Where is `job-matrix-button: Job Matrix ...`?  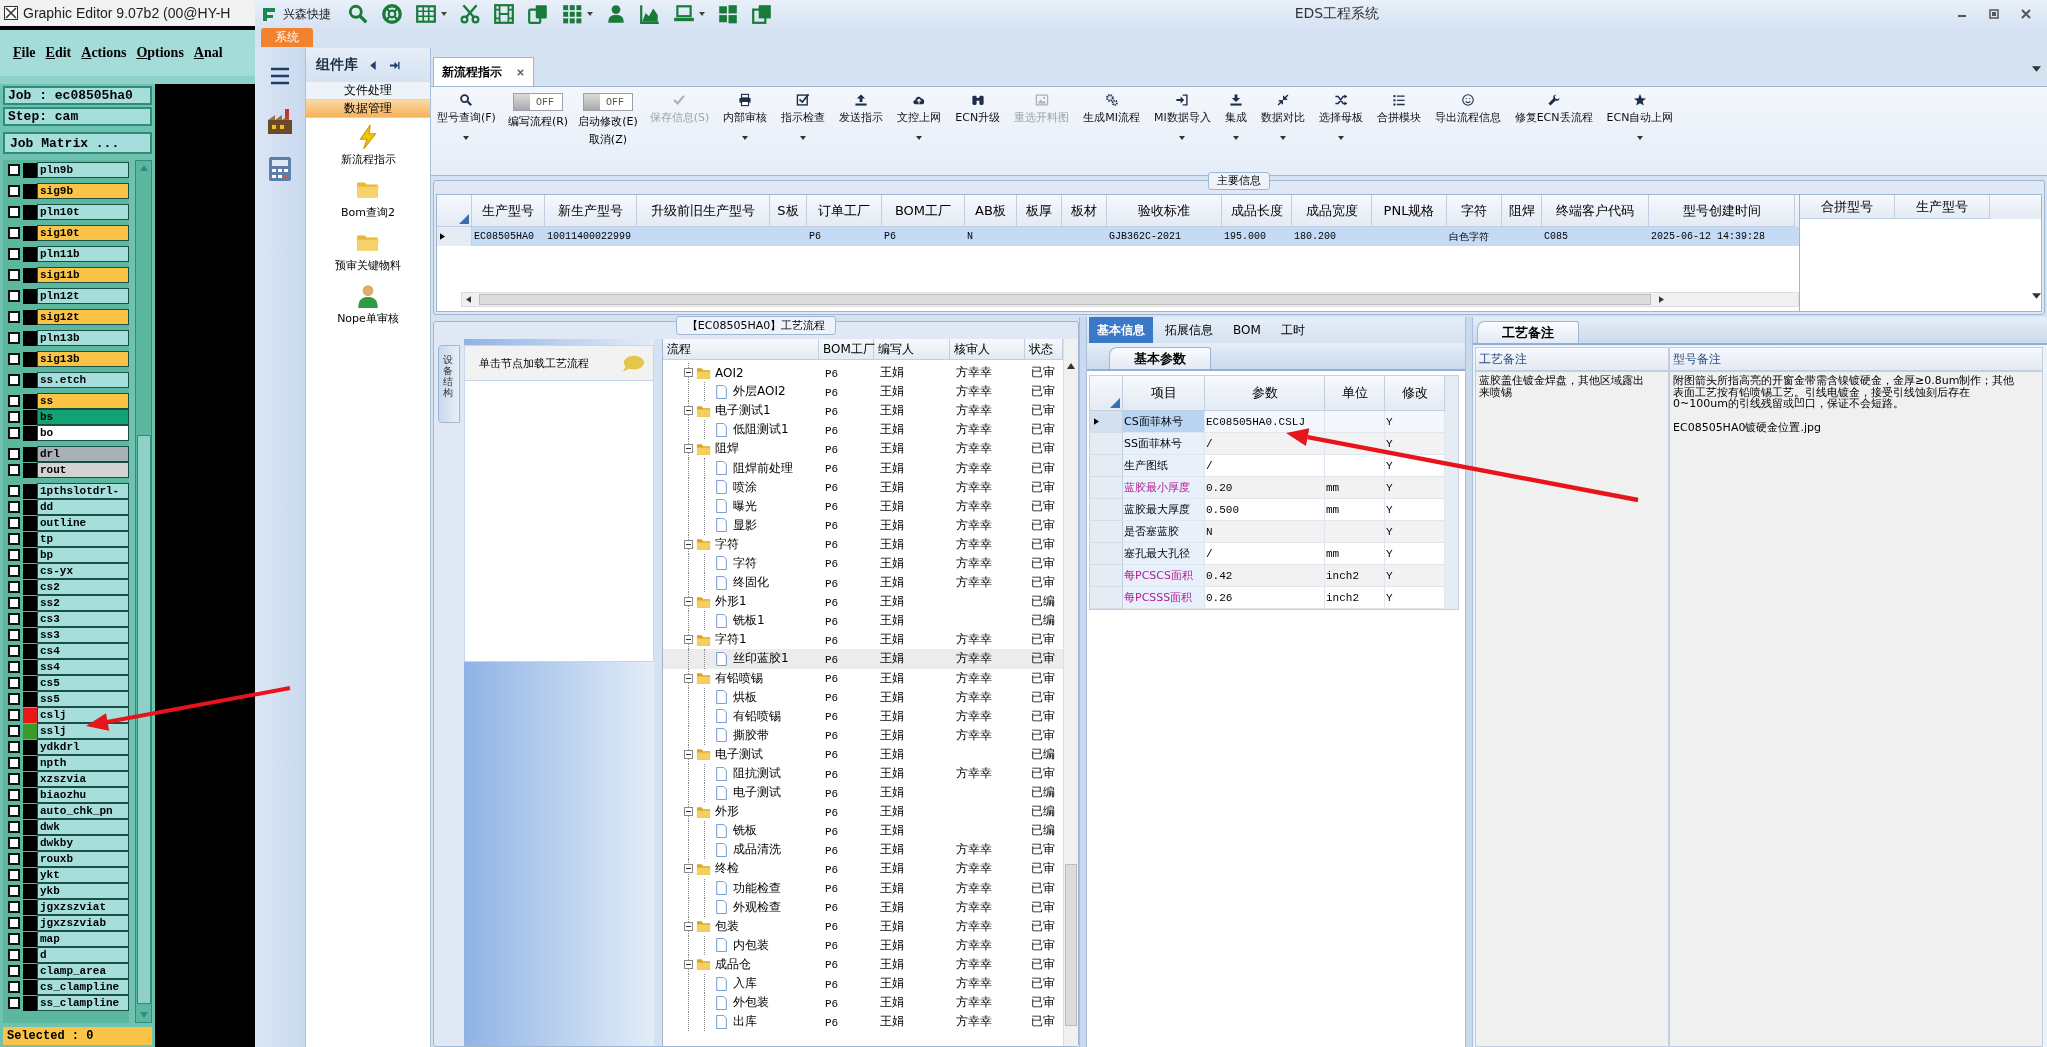 job-matrix-button: Job Matrix ... is located at coordinates (77, 143).